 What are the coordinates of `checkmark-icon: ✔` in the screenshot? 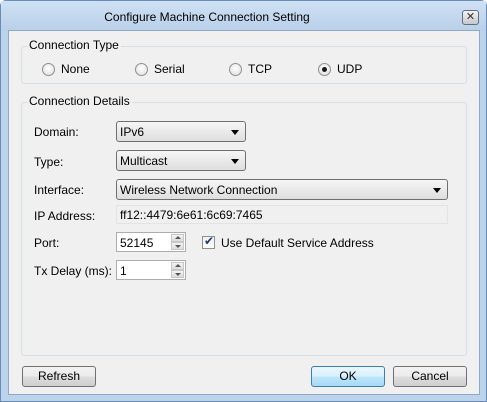 It's located at (209, 241).